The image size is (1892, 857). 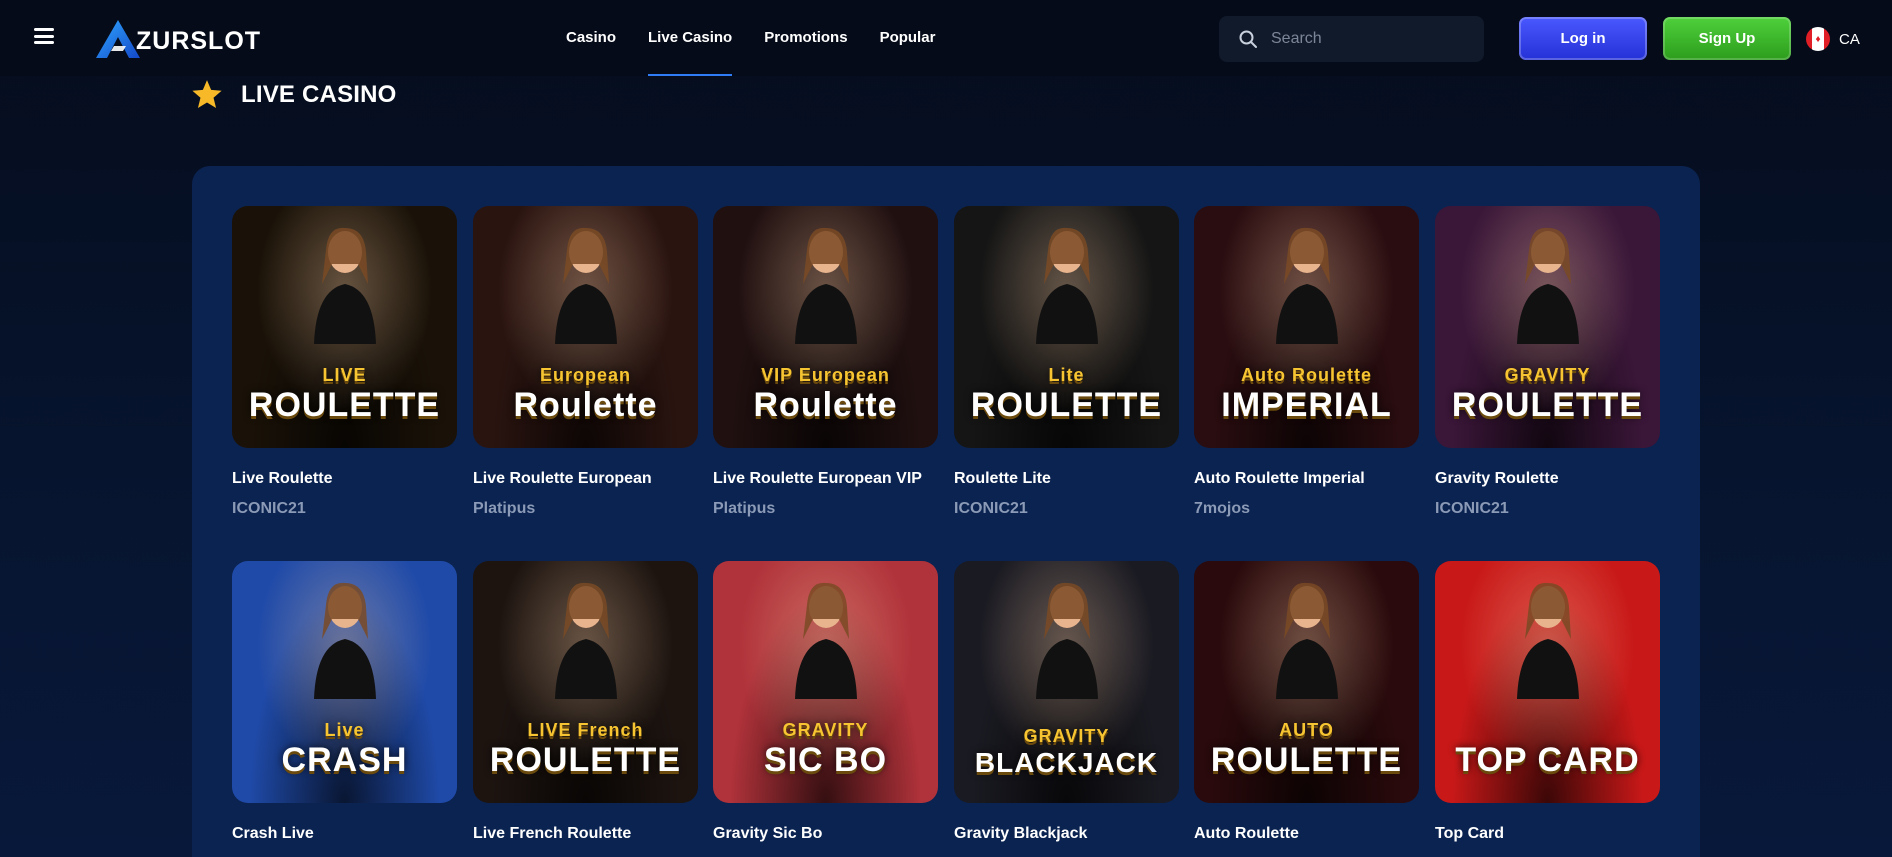 What do you see at coordinates (1066, 682) in the screenshot?
I see `game-thumbnail: GRAVITY BLACKJACK` at bounding box center [1066, 682].